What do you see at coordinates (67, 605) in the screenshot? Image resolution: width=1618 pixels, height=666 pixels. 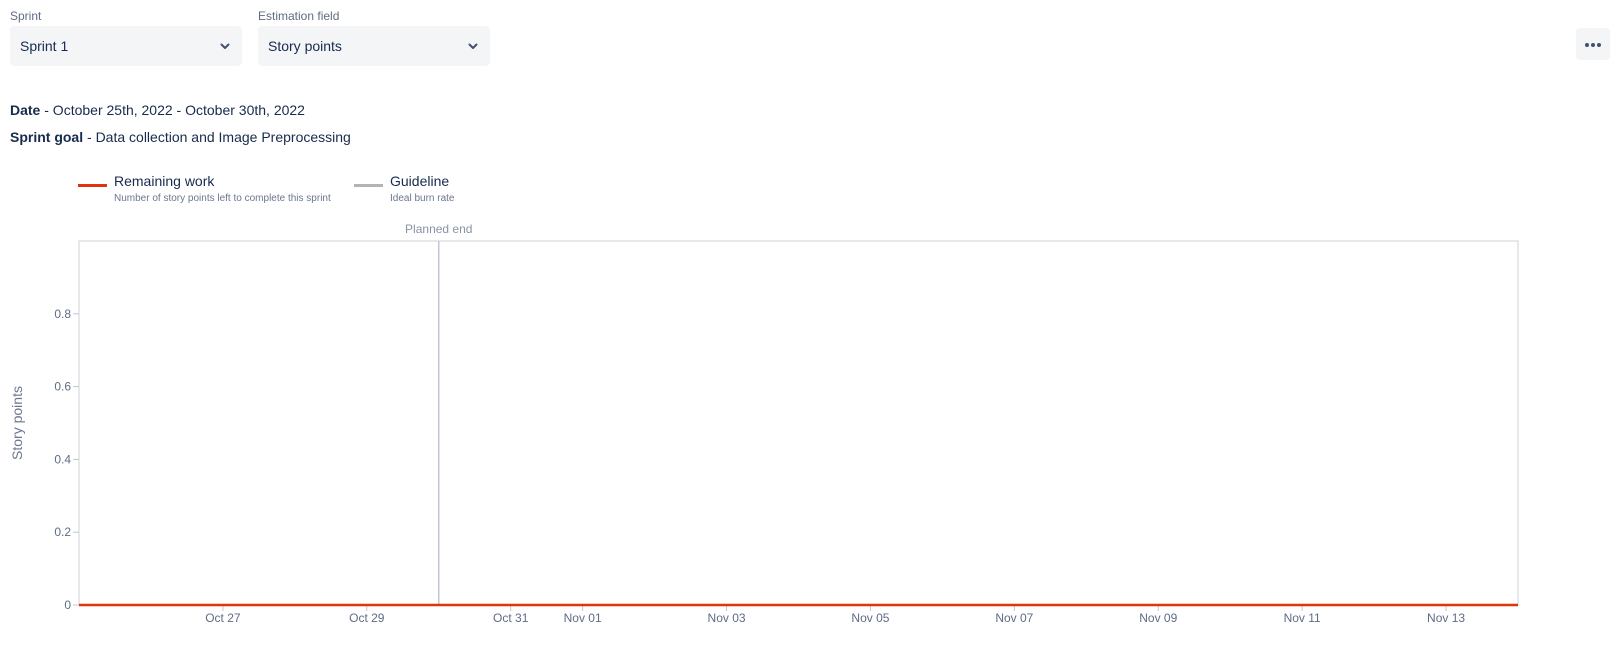 I see `y-tick-label: 0` at bounding box center [67, 605].